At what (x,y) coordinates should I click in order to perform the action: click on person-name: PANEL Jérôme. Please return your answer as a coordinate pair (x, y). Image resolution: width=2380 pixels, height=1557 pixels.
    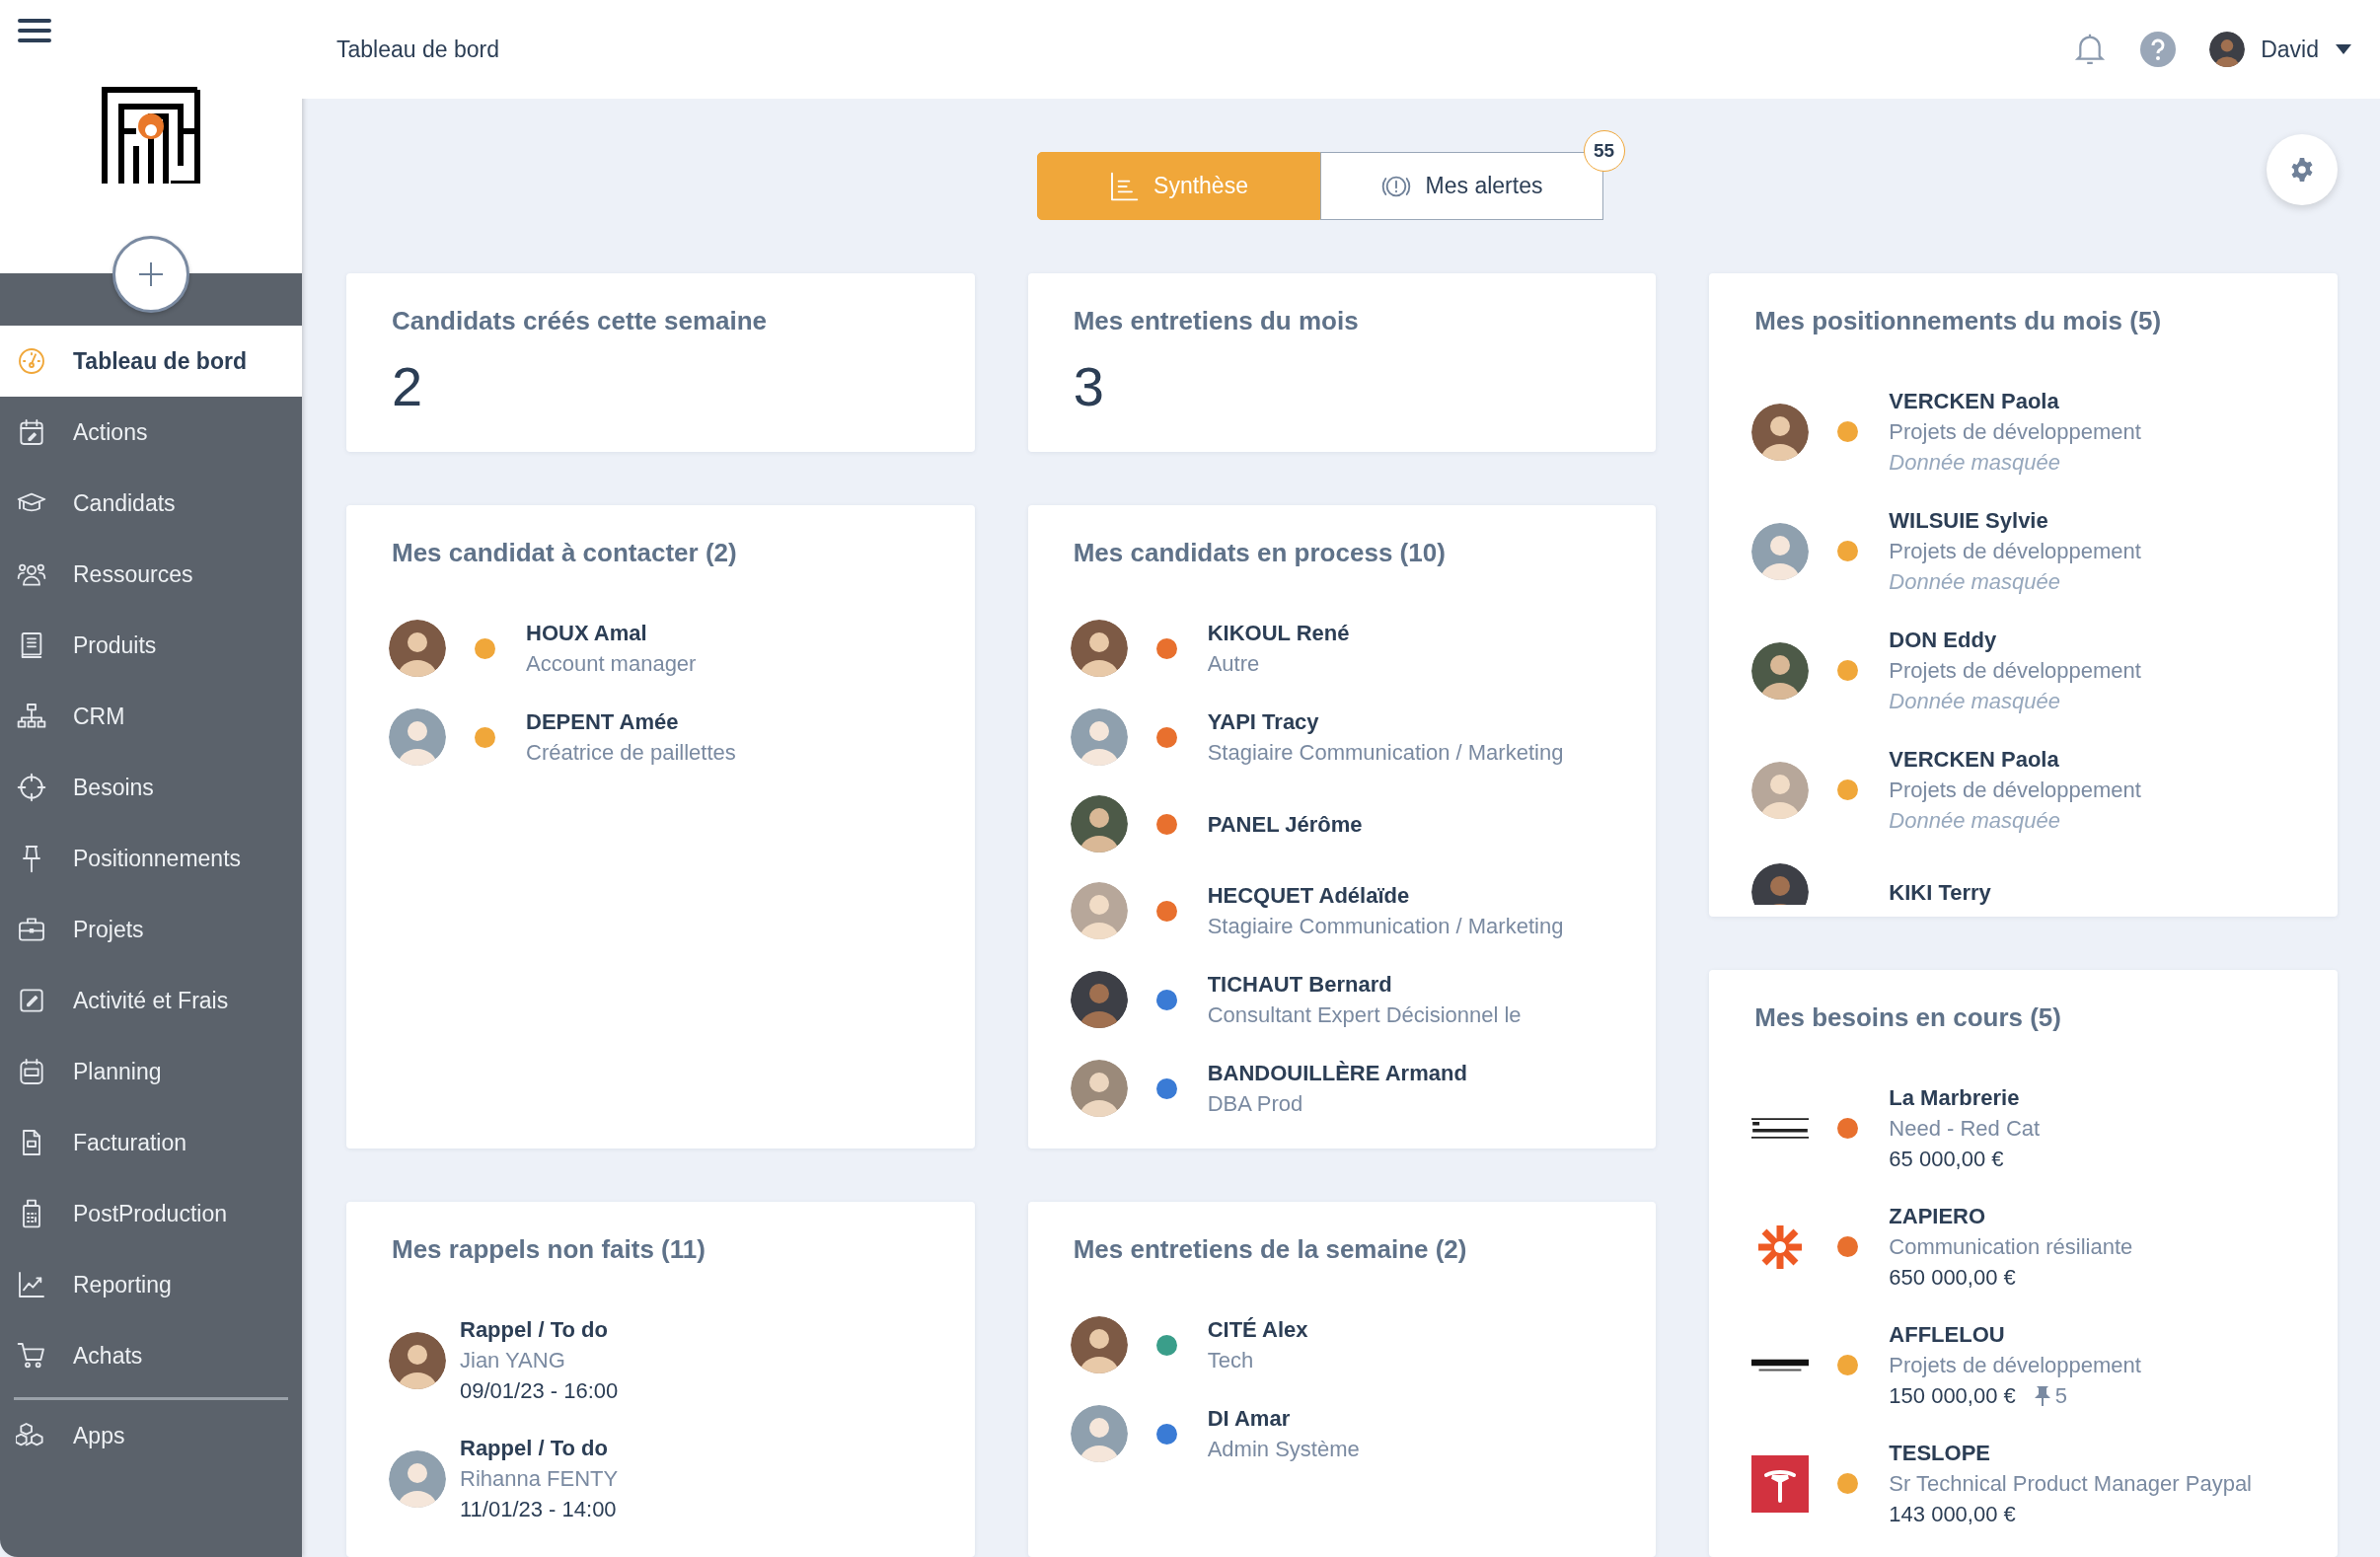
    Looking at the image, I should click on (1285, 824).